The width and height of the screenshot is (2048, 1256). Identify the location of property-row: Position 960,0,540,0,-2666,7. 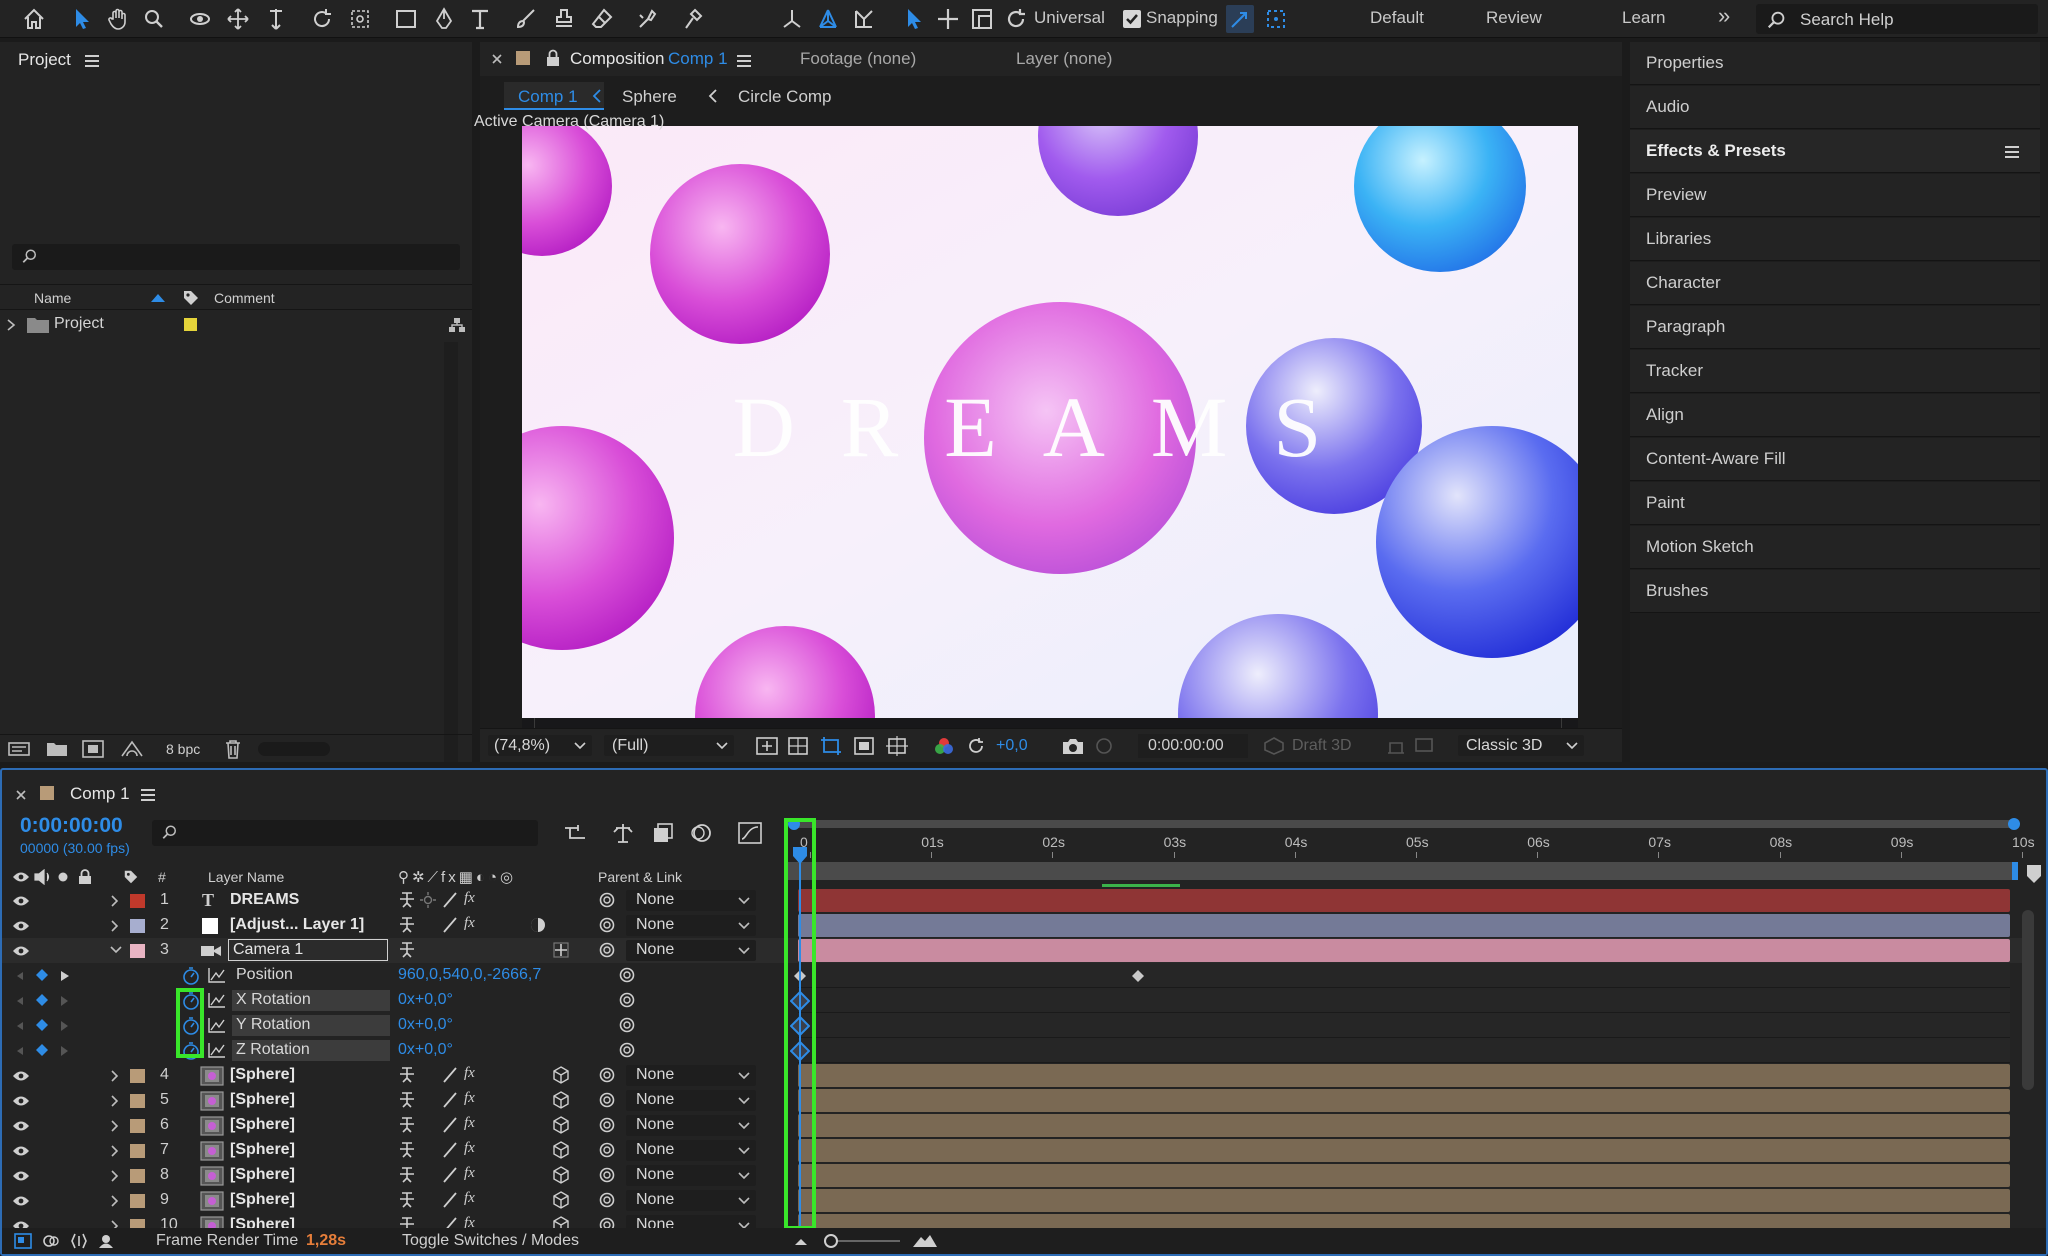
(1017, 975).